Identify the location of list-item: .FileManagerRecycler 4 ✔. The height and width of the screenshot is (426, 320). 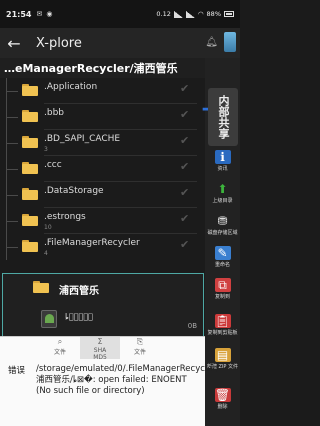
(102, 247).